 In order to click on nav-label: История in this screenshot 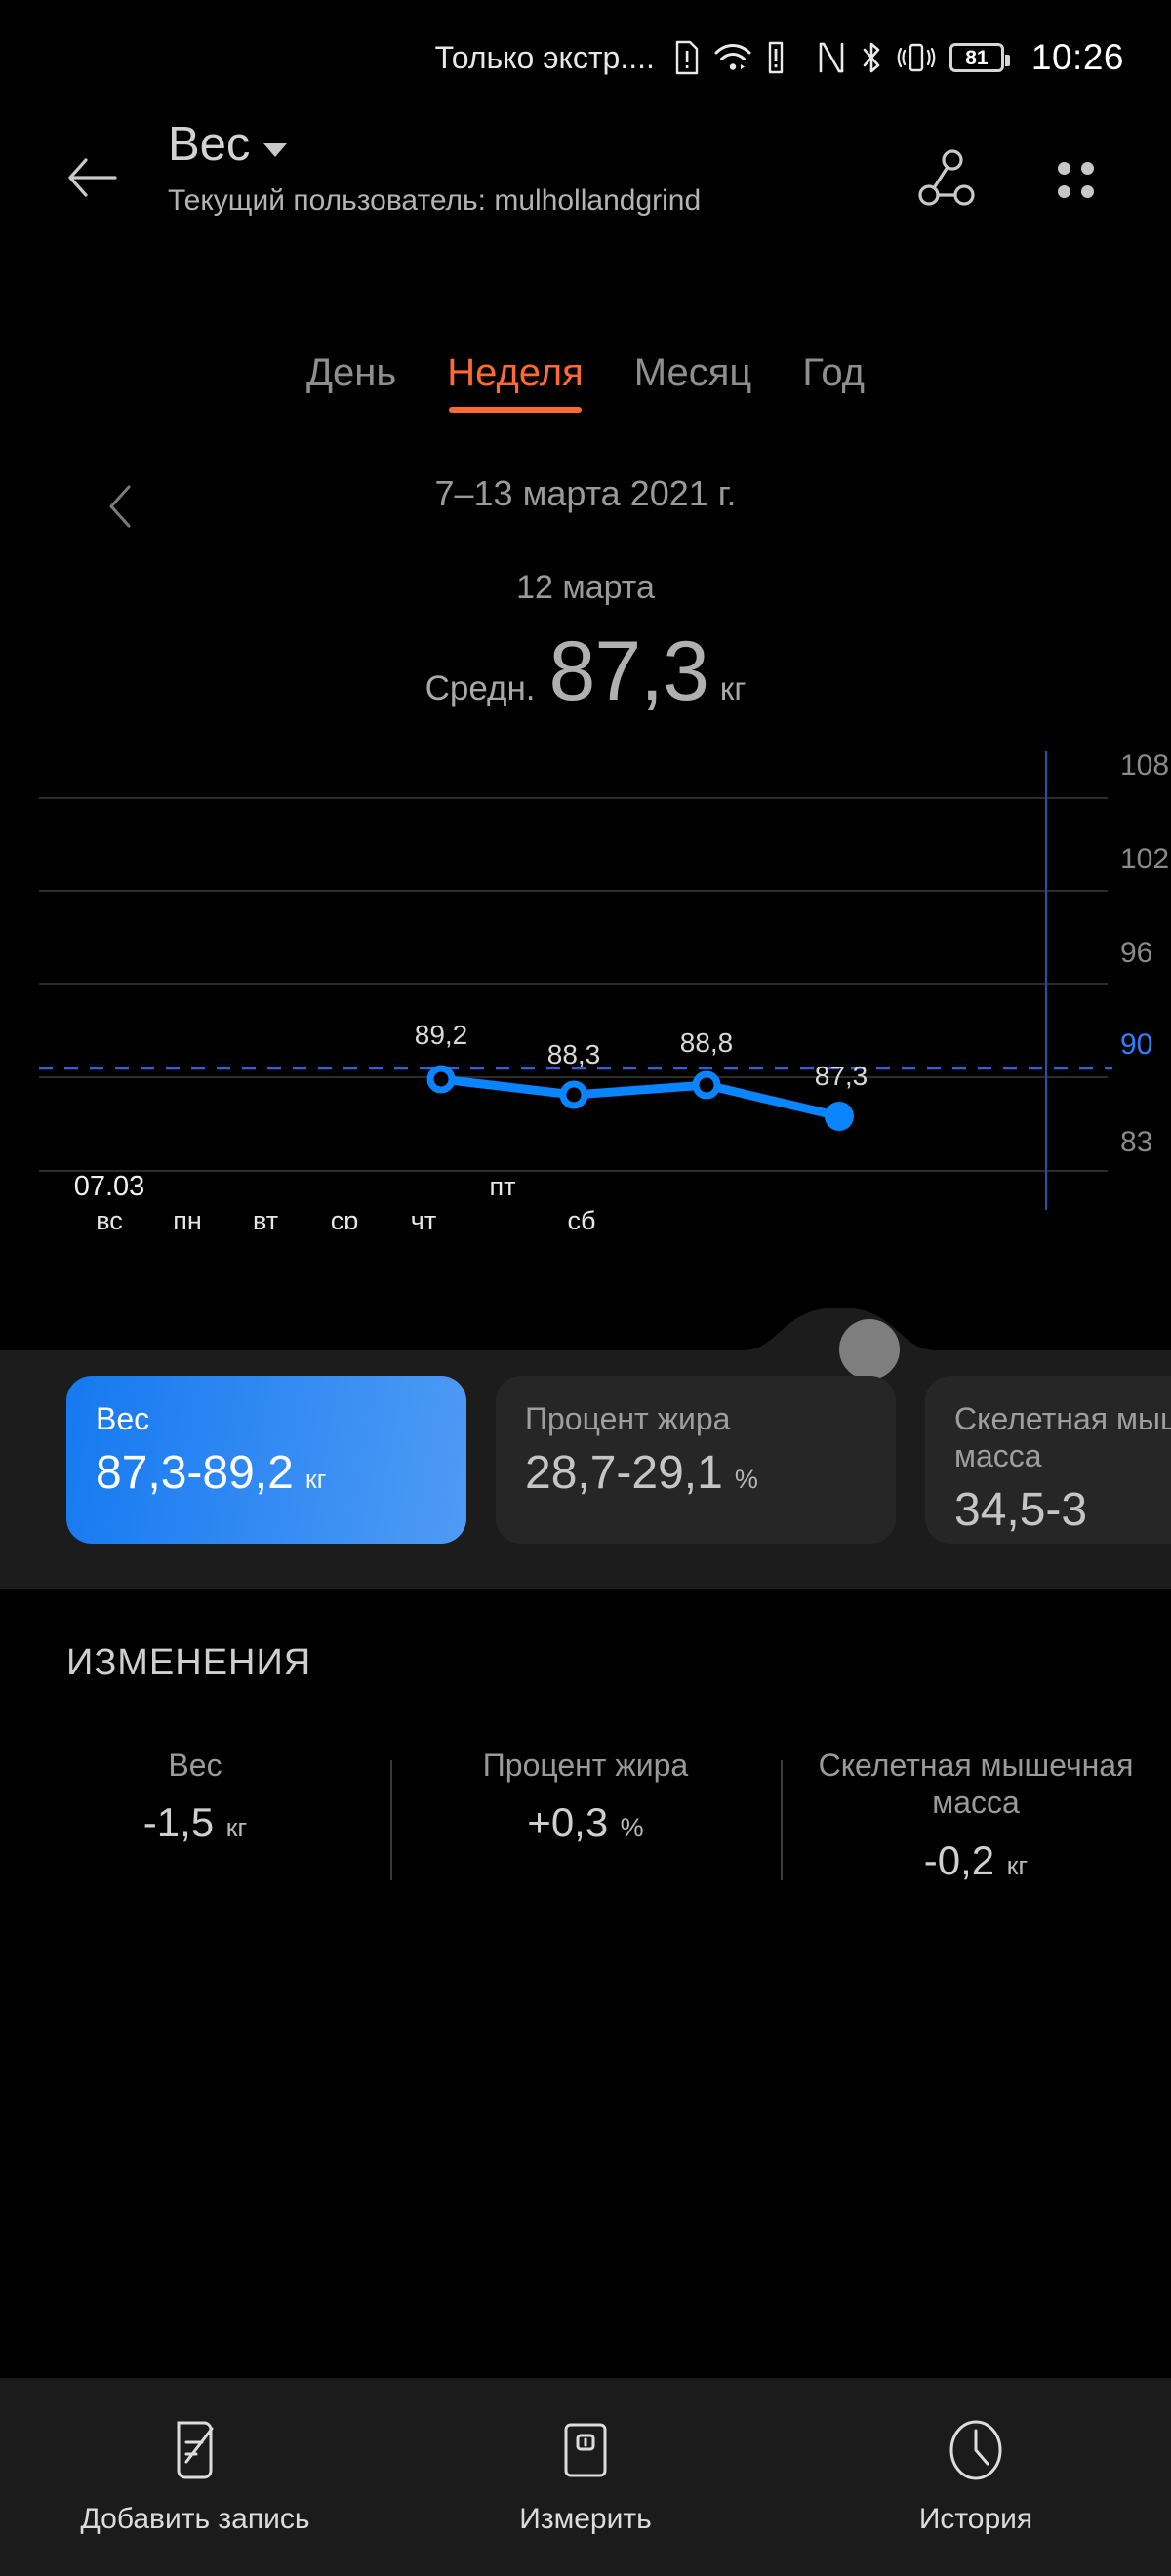, I will do `click(975, 2518)`.